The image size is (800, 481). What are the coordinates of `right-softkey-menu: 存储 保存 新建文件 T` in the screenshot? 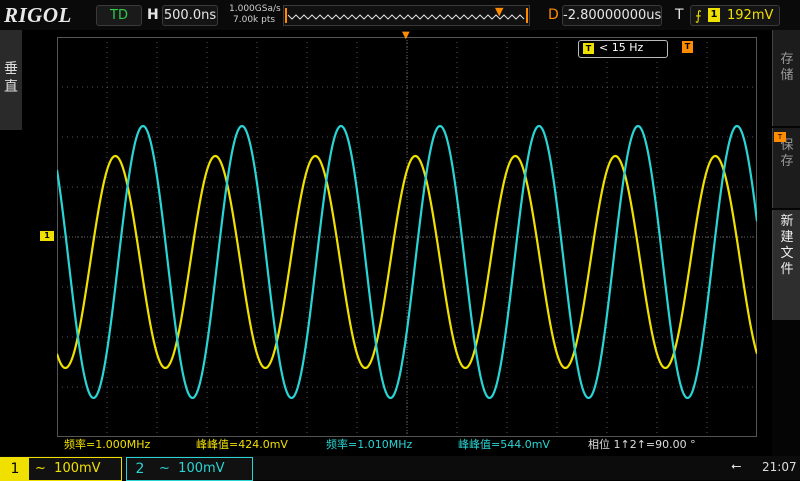 It's located at (786, 243).